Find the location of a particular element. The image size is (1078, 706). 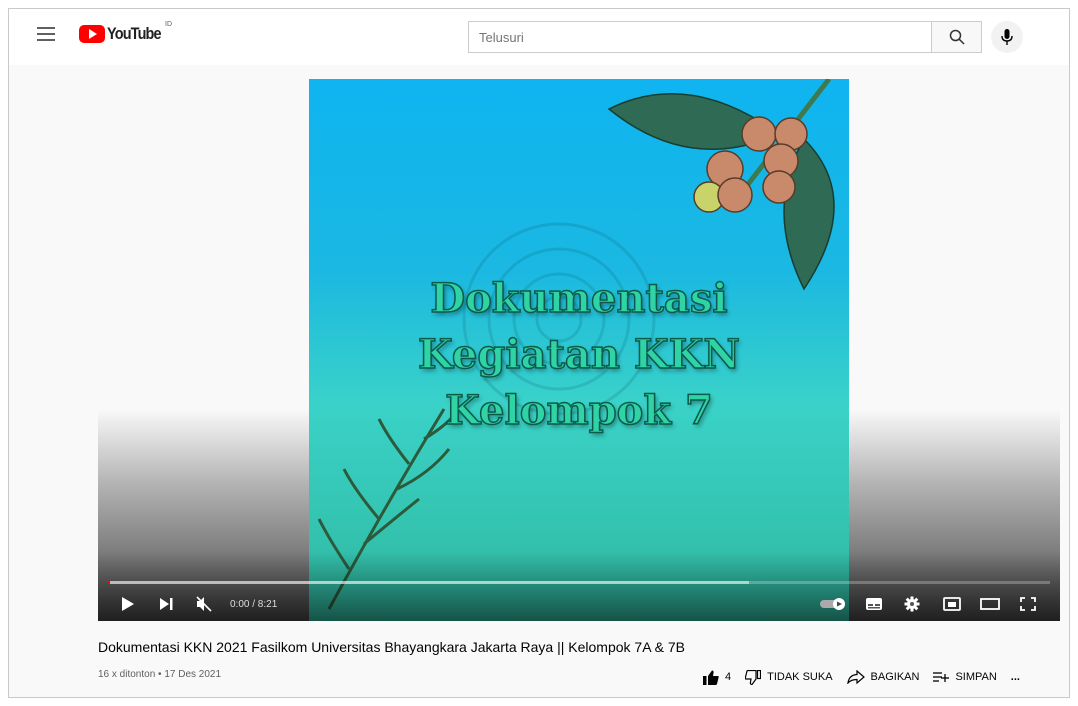

dislike-label: TIDAK SUKA is located at coordinates (800, 677).